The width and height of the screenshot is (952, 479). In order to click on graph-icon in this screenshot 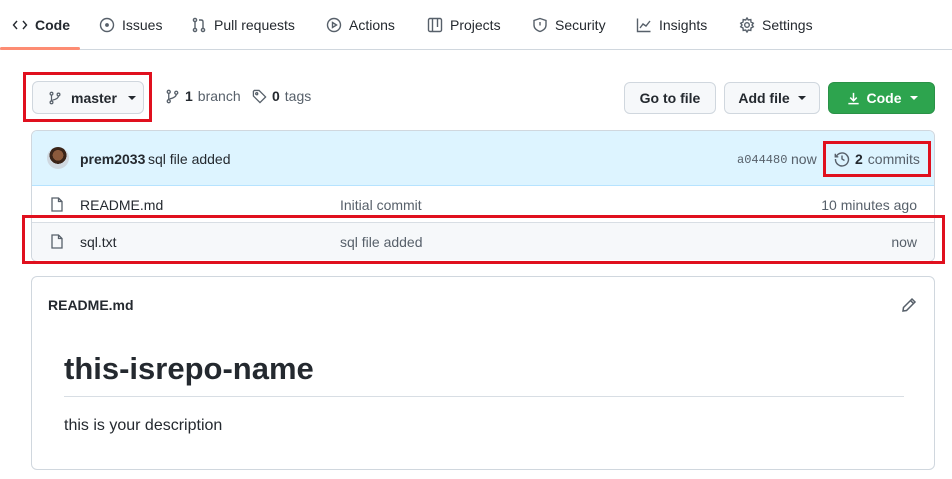, I will do `click(643, 25)`.